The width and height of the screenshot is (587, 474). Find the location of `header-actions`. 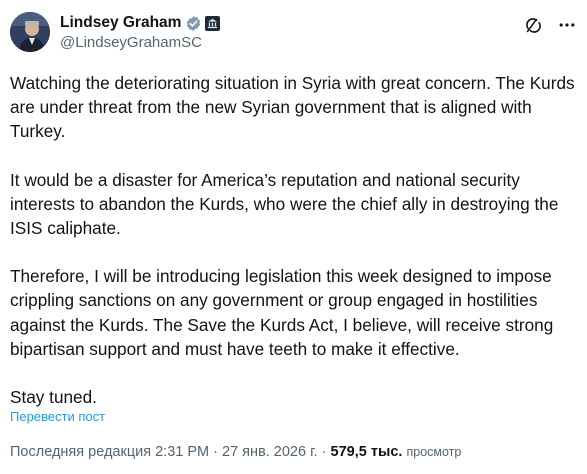

header-actions is located at coordinates (550, 25).